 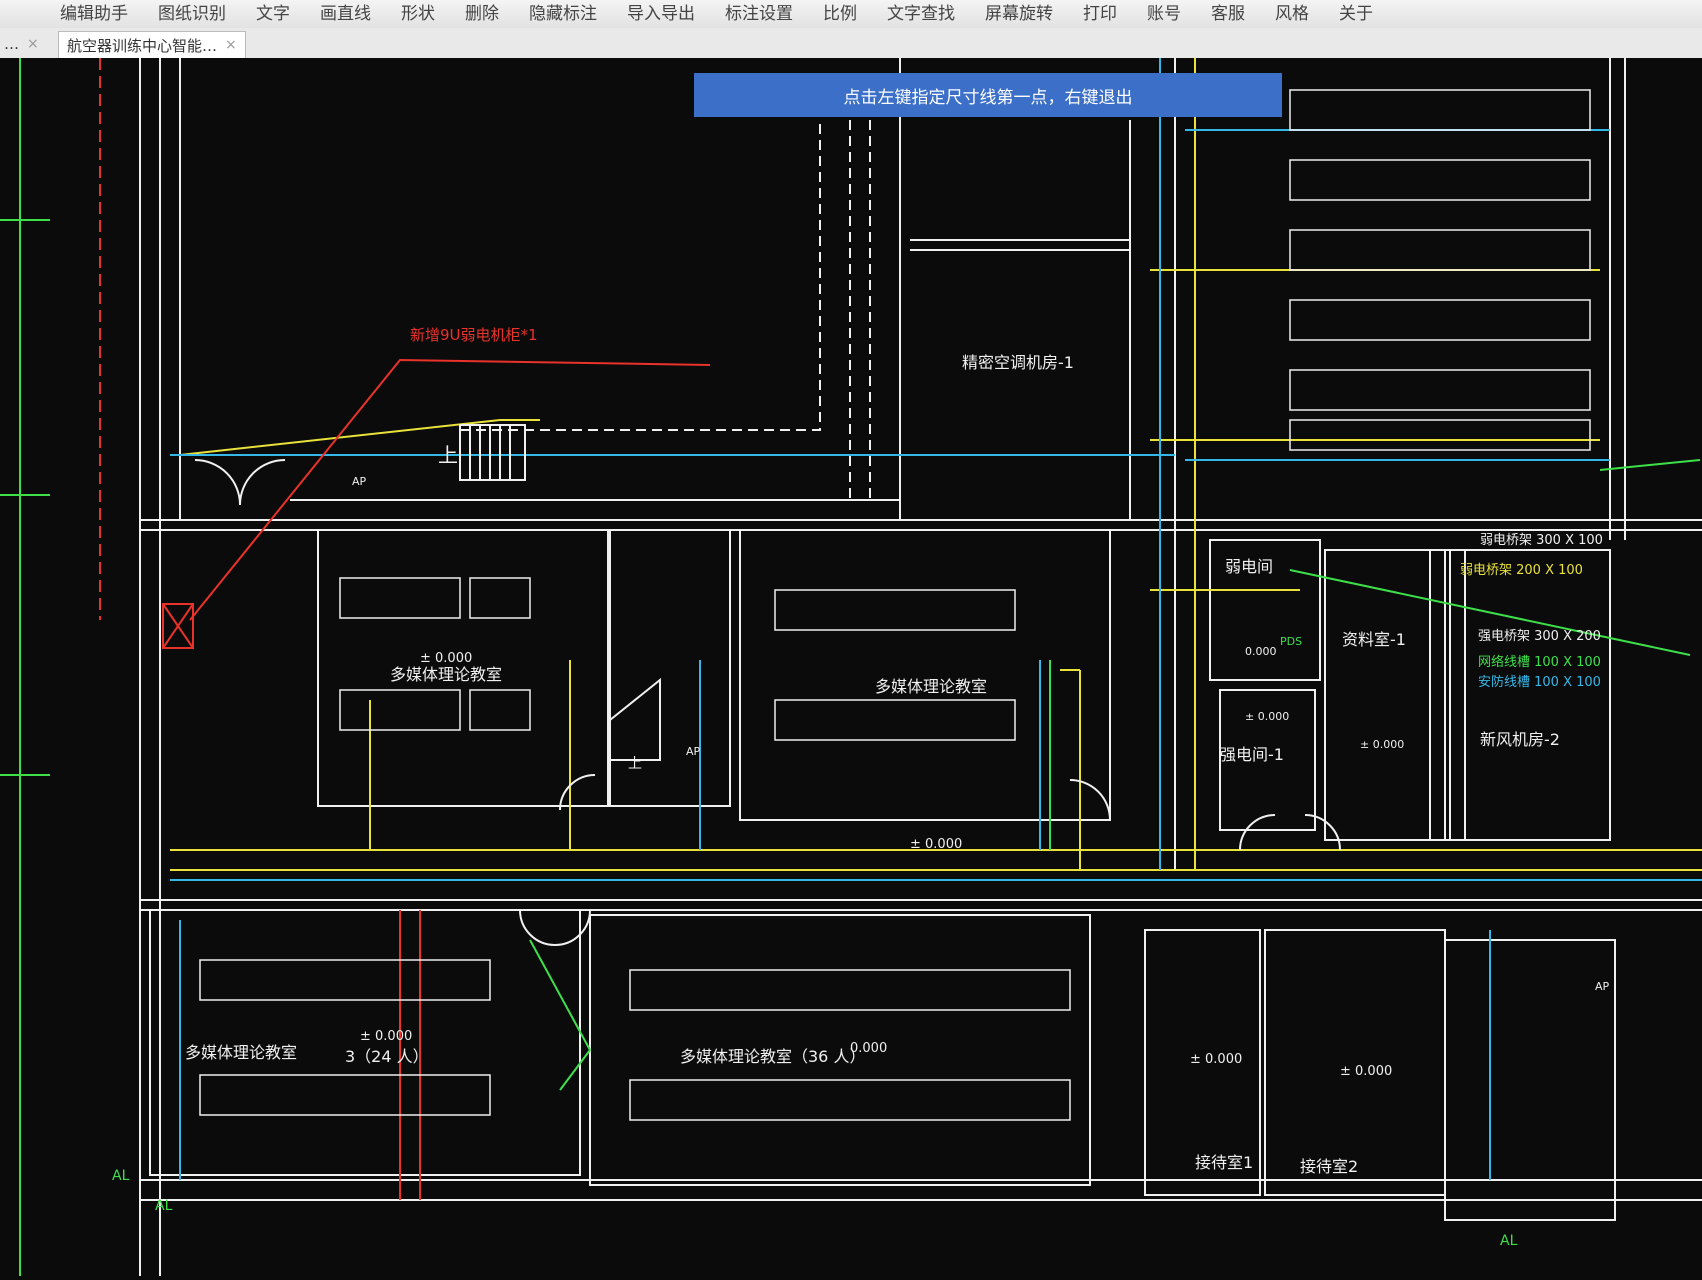 What do you see at coordinates (1509, 1241) in the screenshot?
I see `al-label-3: AL` at bounding box center [1509, 1241].